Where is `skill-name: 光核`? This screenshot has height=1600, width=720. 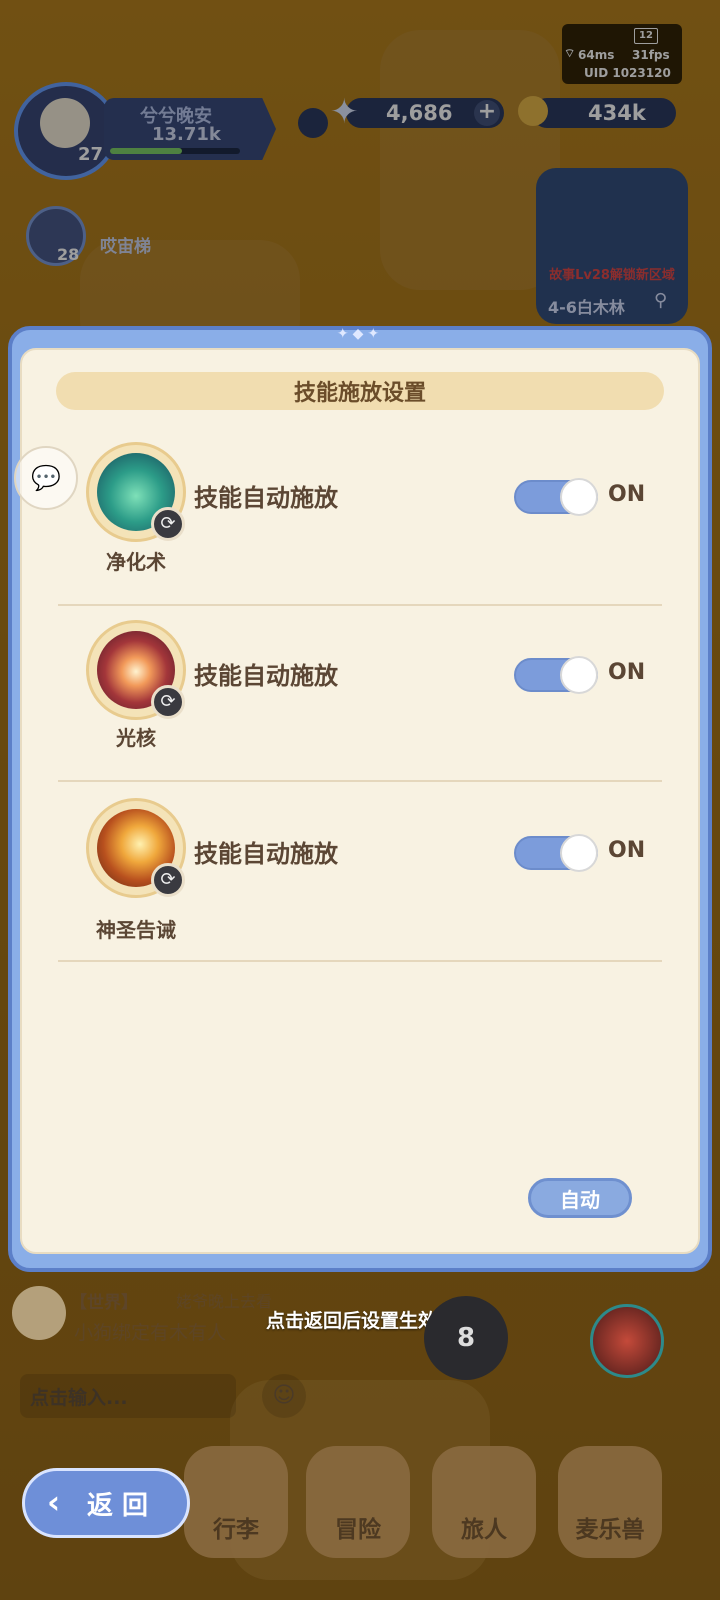 skill-name: 光核 is located at coordinates (136, 738).